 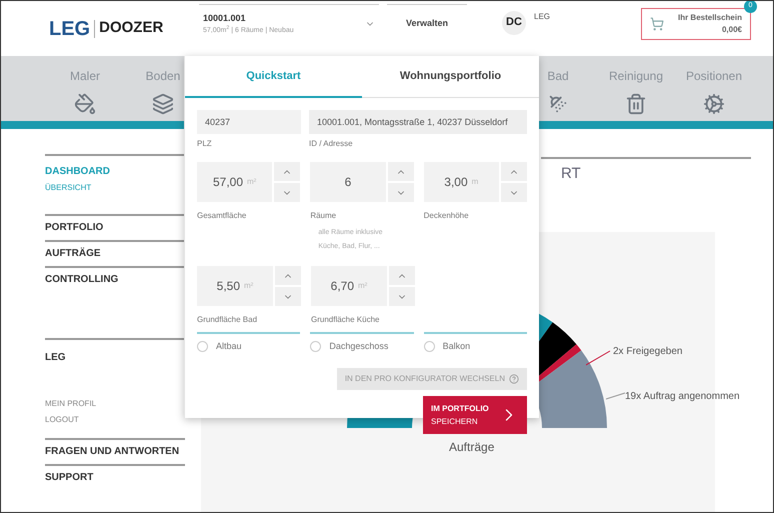 I want to click on logo: LEG DOOZER, so click(x=106, y=29).